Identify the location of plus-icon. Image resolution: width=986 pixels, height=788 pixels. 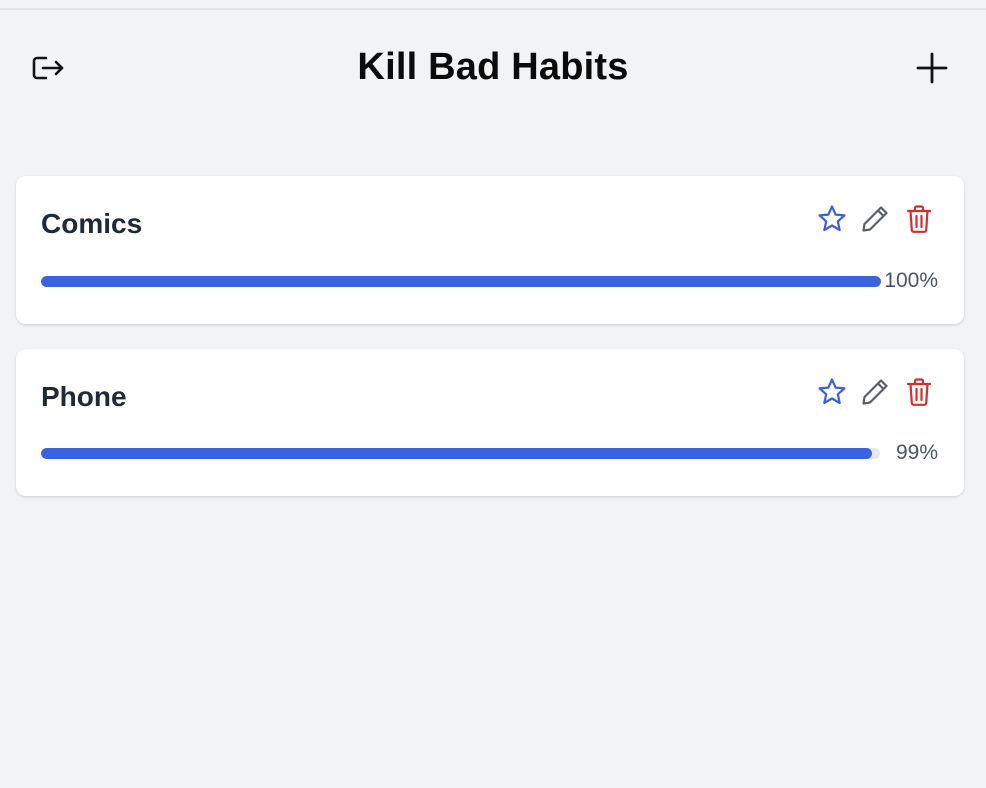
(932, 68).